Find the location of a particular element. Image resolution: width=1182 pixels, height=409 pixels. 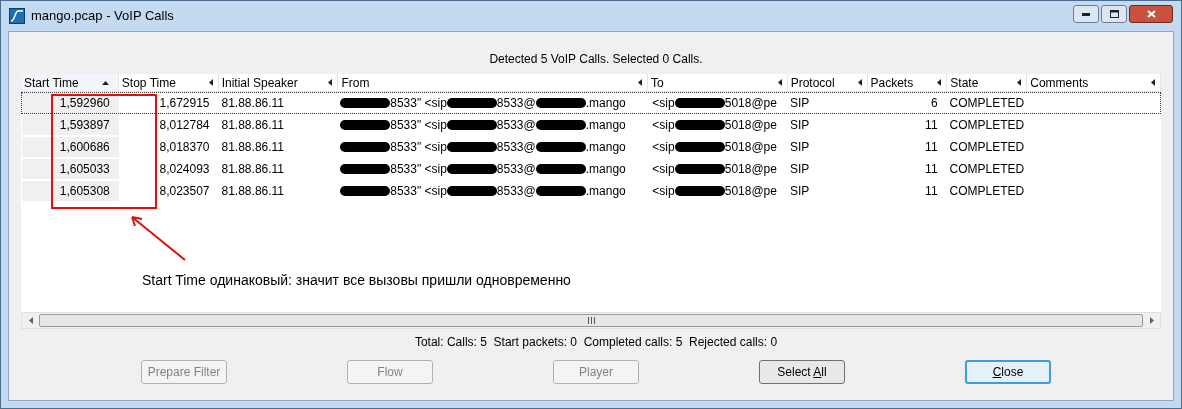

column-header: Start Time is located at coordinates (70, 82).